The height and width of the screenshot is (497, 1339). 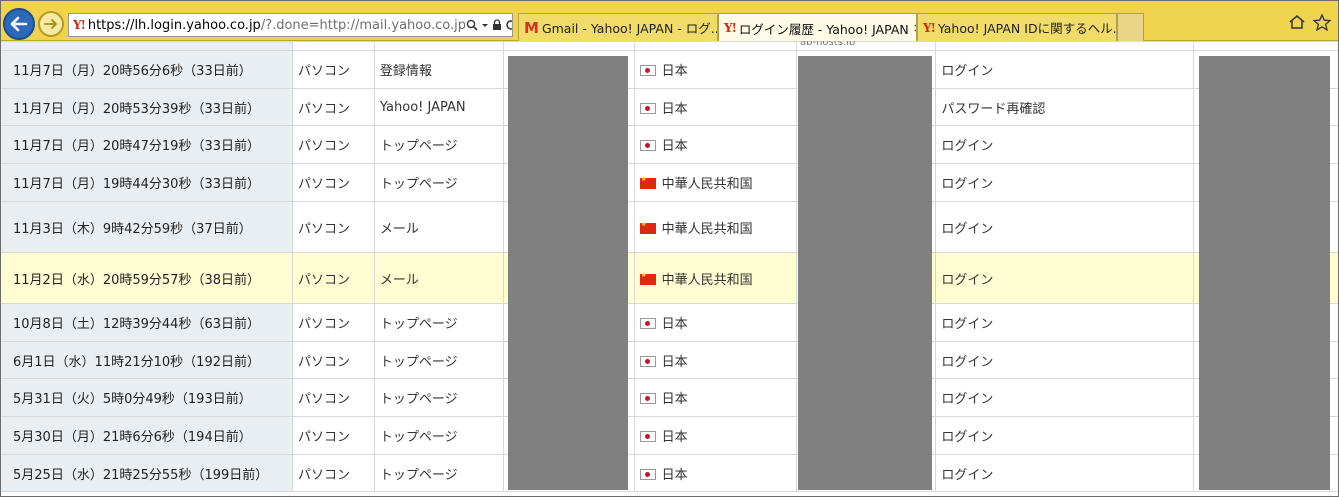 I want to click on login-date: 11月7日（月）20時47分19秒（33日前）, so click(x=146, y=144).